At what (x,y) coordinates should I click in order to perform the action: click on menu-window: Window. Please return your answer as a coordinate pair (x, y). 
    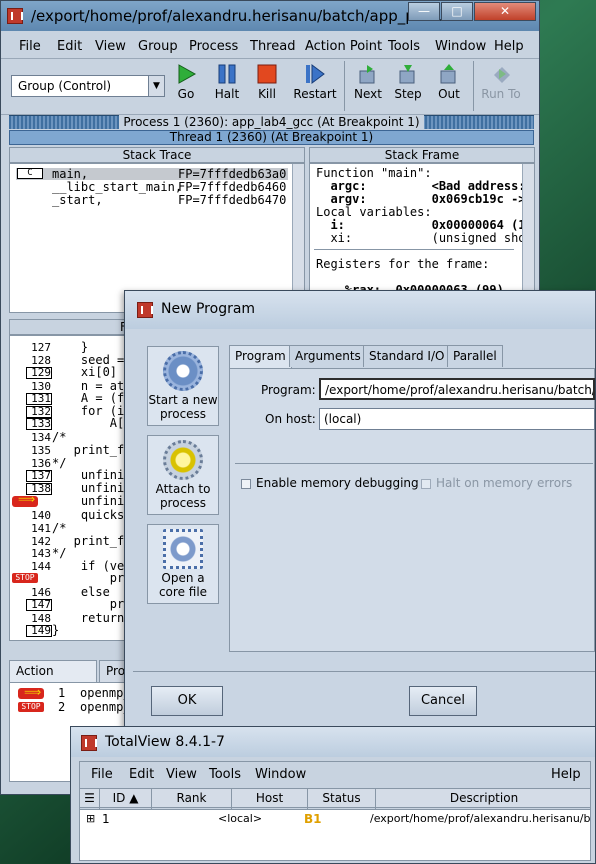
    Looking at the image, I should click on (460, 46).